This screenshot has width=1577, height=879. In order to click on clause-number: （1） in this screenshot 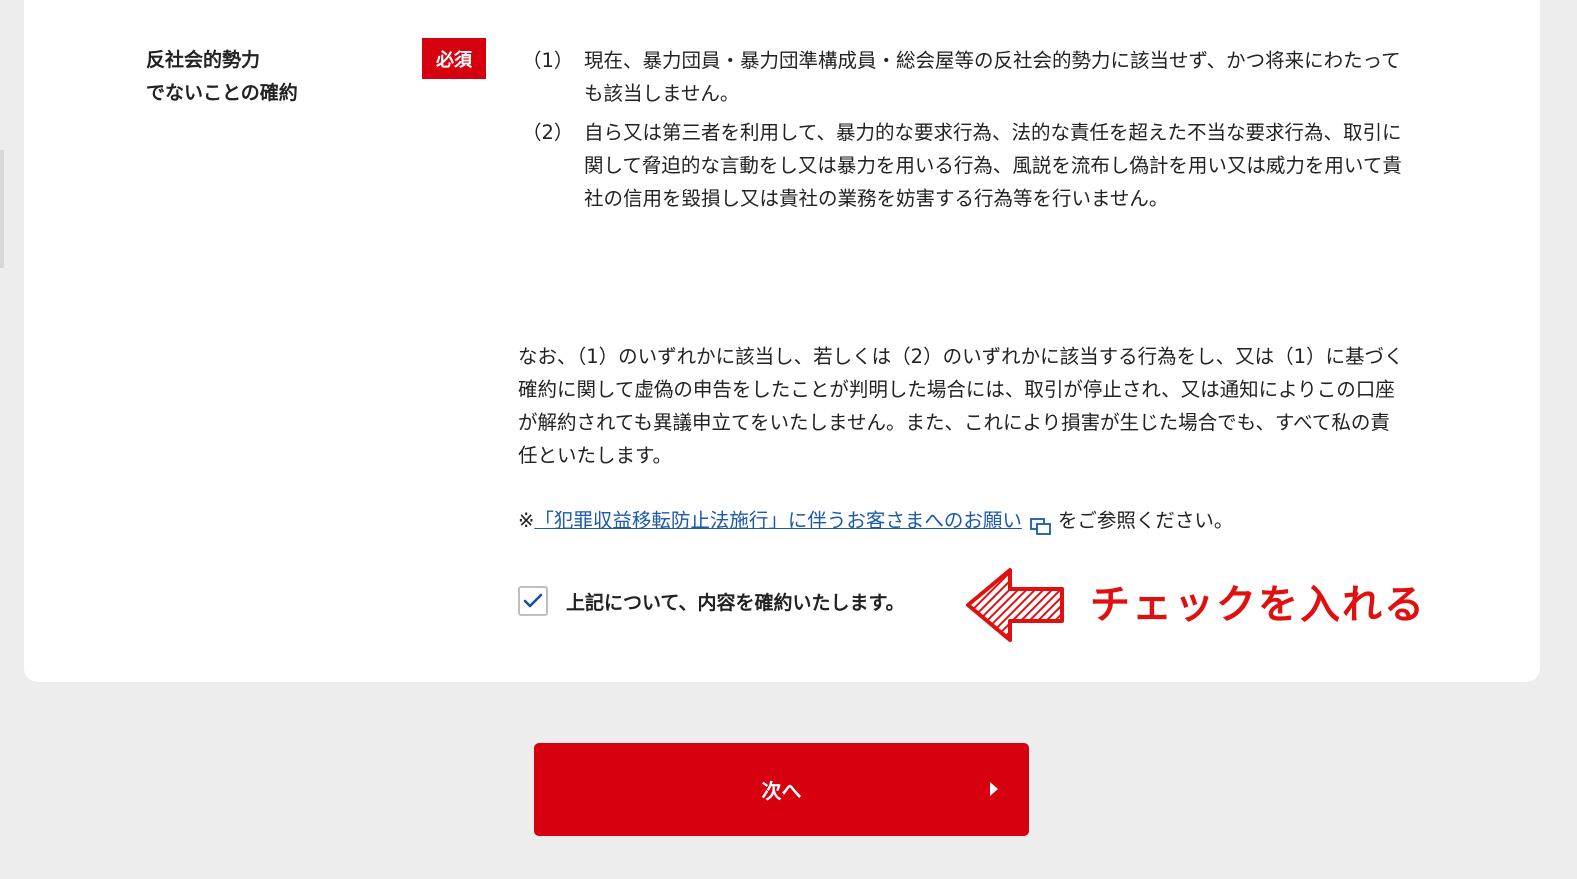, I will do `click(548, 60)`.